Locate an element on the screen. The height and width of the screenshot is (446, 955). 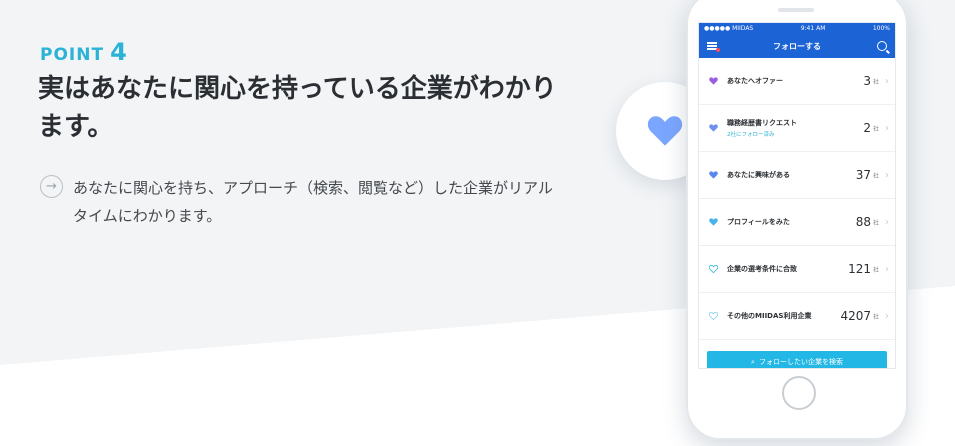
list-item: その他のMIIDAS利用企業 4207 社 › is located at coordinates (797, 316).